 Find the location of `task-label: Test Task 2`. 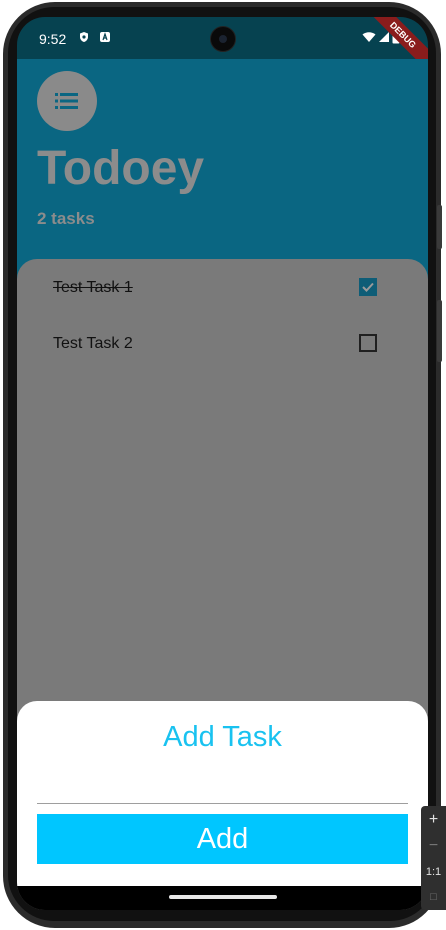

task-label: Test Task 2 is located at coordinates (93, 343).